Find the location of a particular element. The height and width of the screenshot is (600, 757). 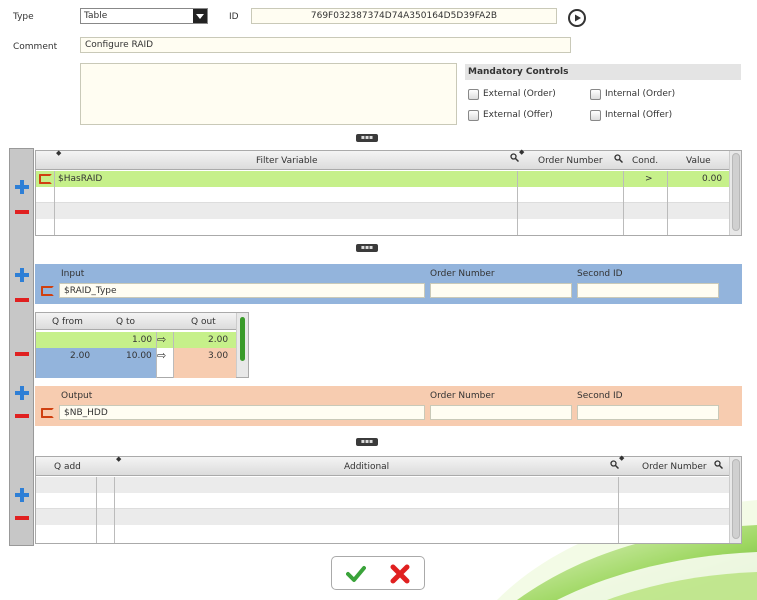

q-out-cell: 3.00 is located at coordinates (218, 356).